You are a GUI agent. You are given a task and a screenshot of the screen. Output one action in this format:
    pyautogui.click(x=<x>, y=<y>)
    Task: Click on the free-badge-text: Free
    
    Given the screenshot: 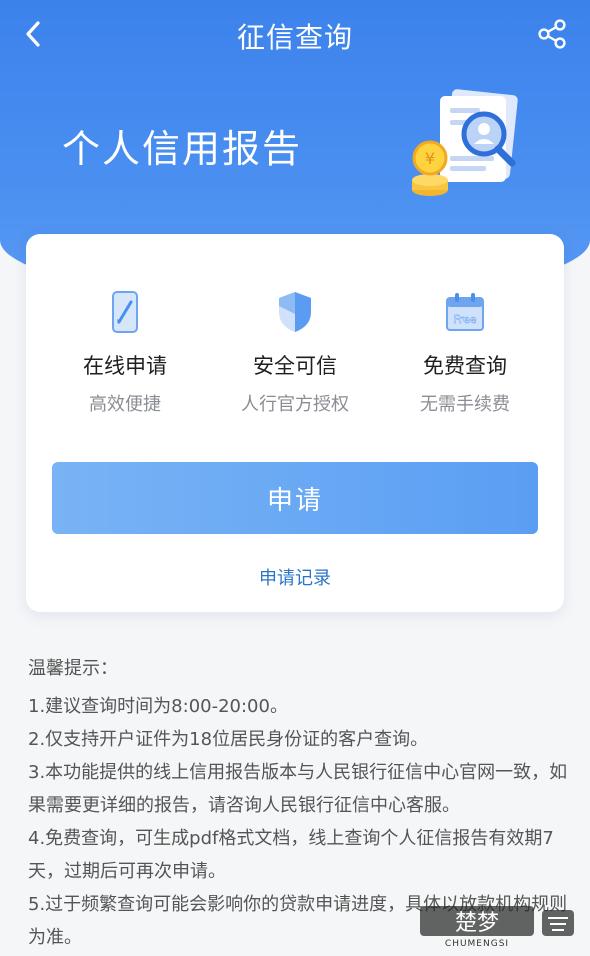 What is the action you would take?
    pyautogui.click(x=465, y=319)
    